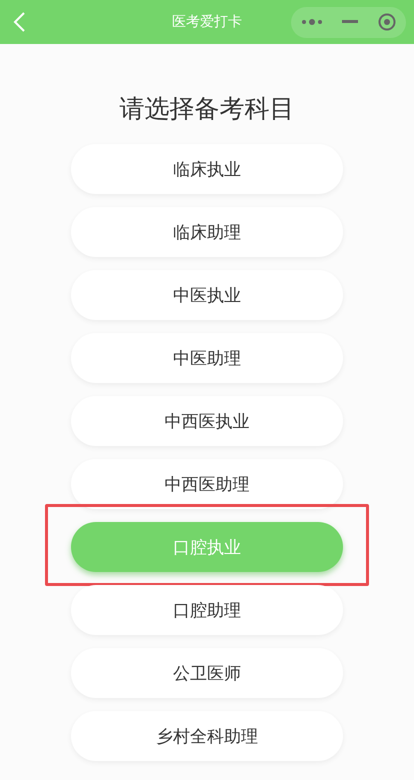 The height and width of the screenshot is (780, 414). Describe the element at coordinates (207, 358) in the screenshot. I see `subject-button: 中医助理` at that location.